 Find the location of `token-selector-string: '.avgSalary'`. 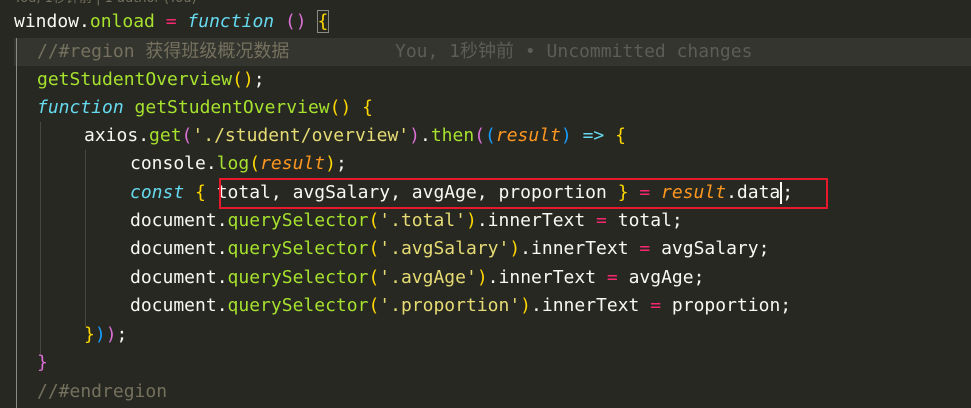

token-selector-string: '.avgSalary' is located at coordinates (444, 248).